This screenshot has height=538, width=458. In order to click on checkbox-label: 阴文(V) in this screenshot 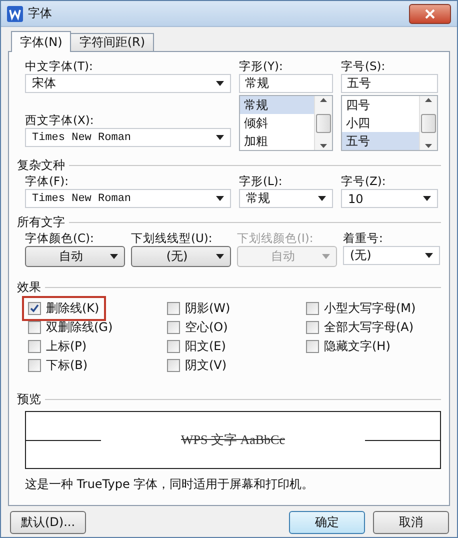, I will do `click(206, 365)`.